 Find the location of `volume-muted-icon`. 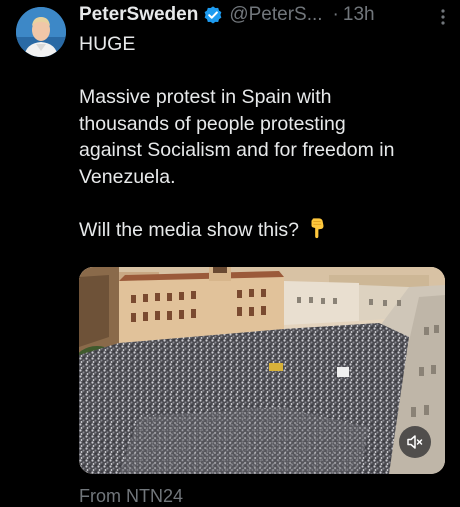

volume-muted-icon is located at coordinates (415, 442).